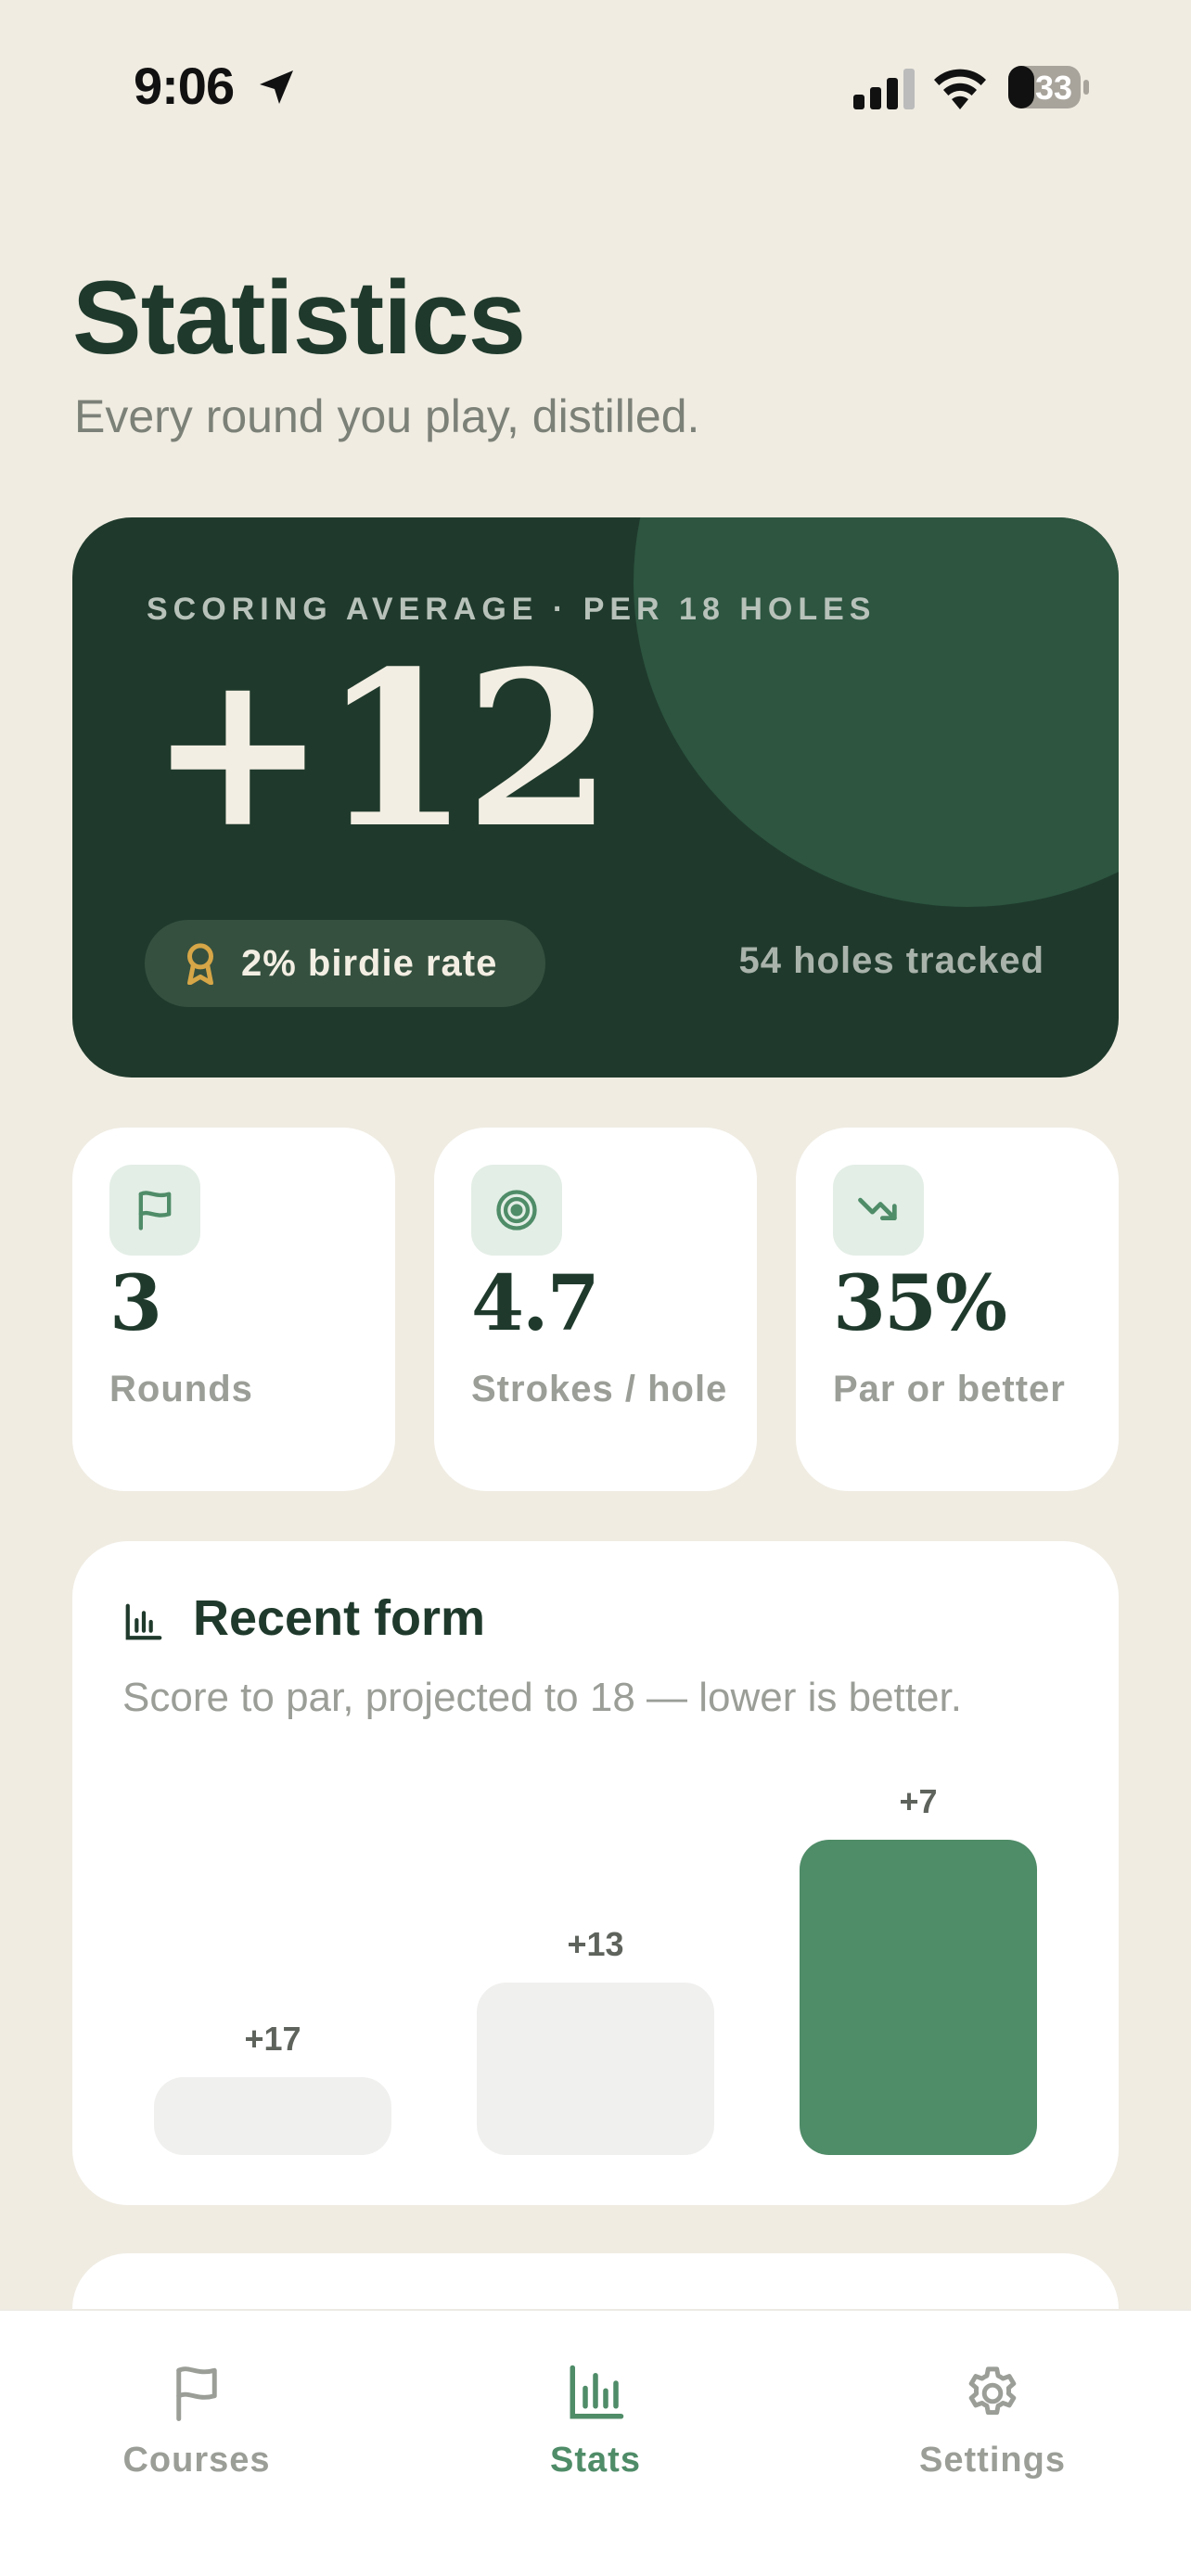 The height and width of the screenshot is (2576, 1191). What do you see at coordinates (339, 1618) in the screenshot?
I see `recent-form-title: Recent form` at bounding box center [339, 1618].